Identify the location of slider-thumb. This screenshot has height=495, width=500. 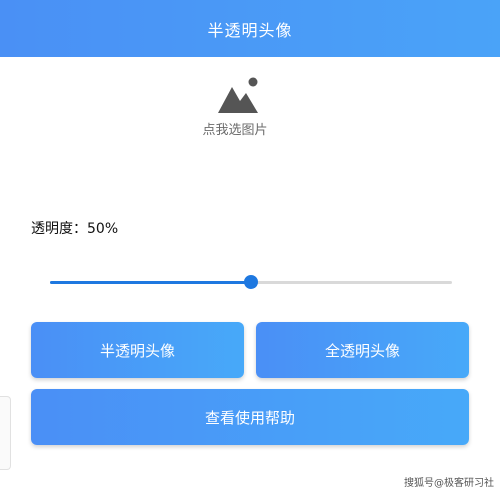
(251, 282).